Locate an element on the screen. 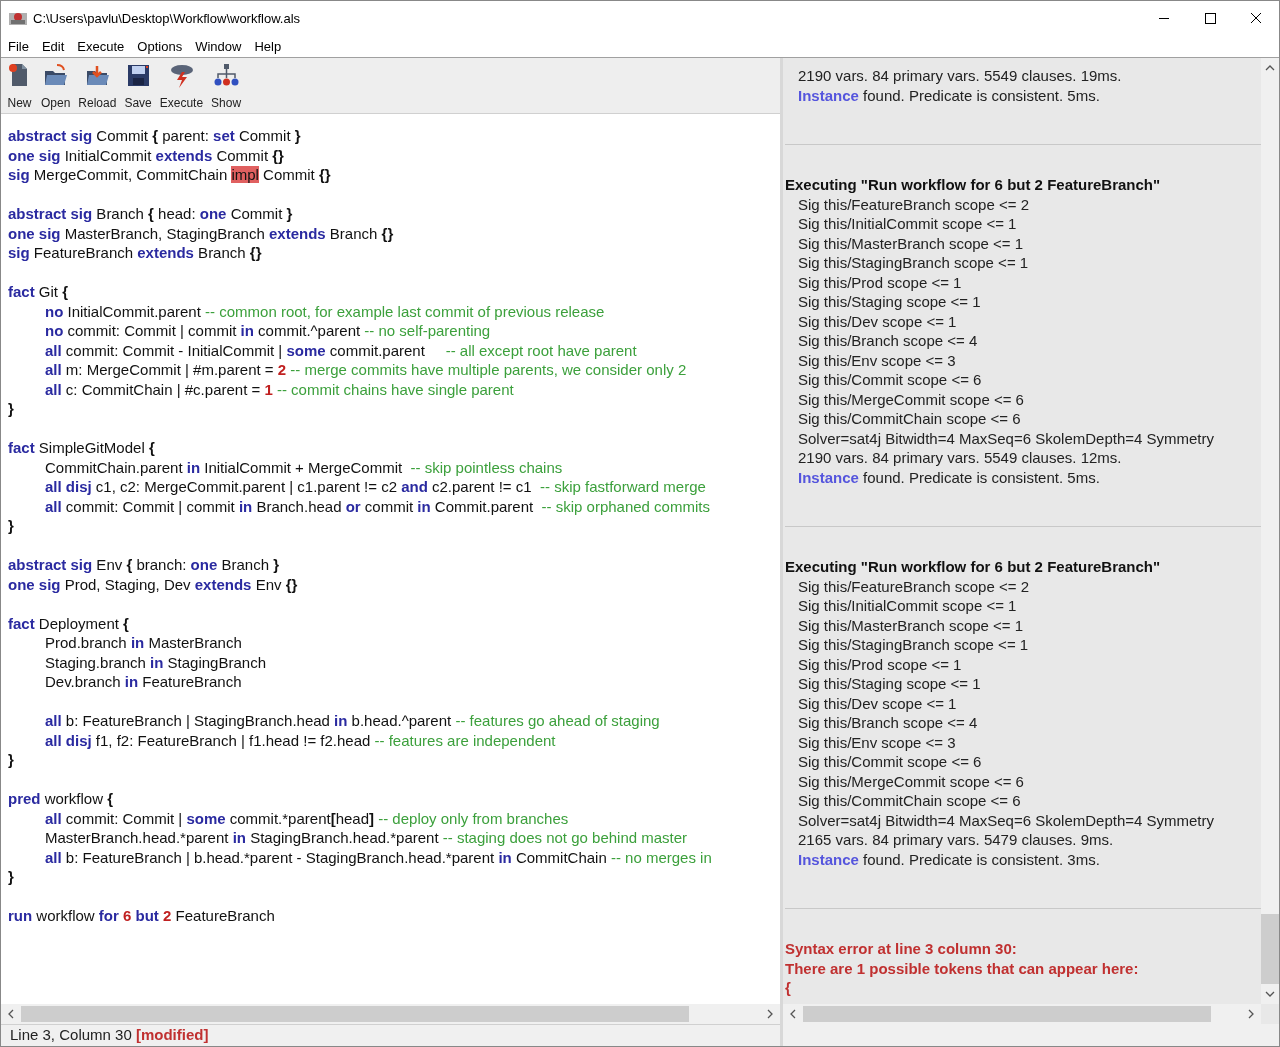 This screenshot has width=1280, height=1047. scroll-up-icon is located at coordinates (1270, 68).